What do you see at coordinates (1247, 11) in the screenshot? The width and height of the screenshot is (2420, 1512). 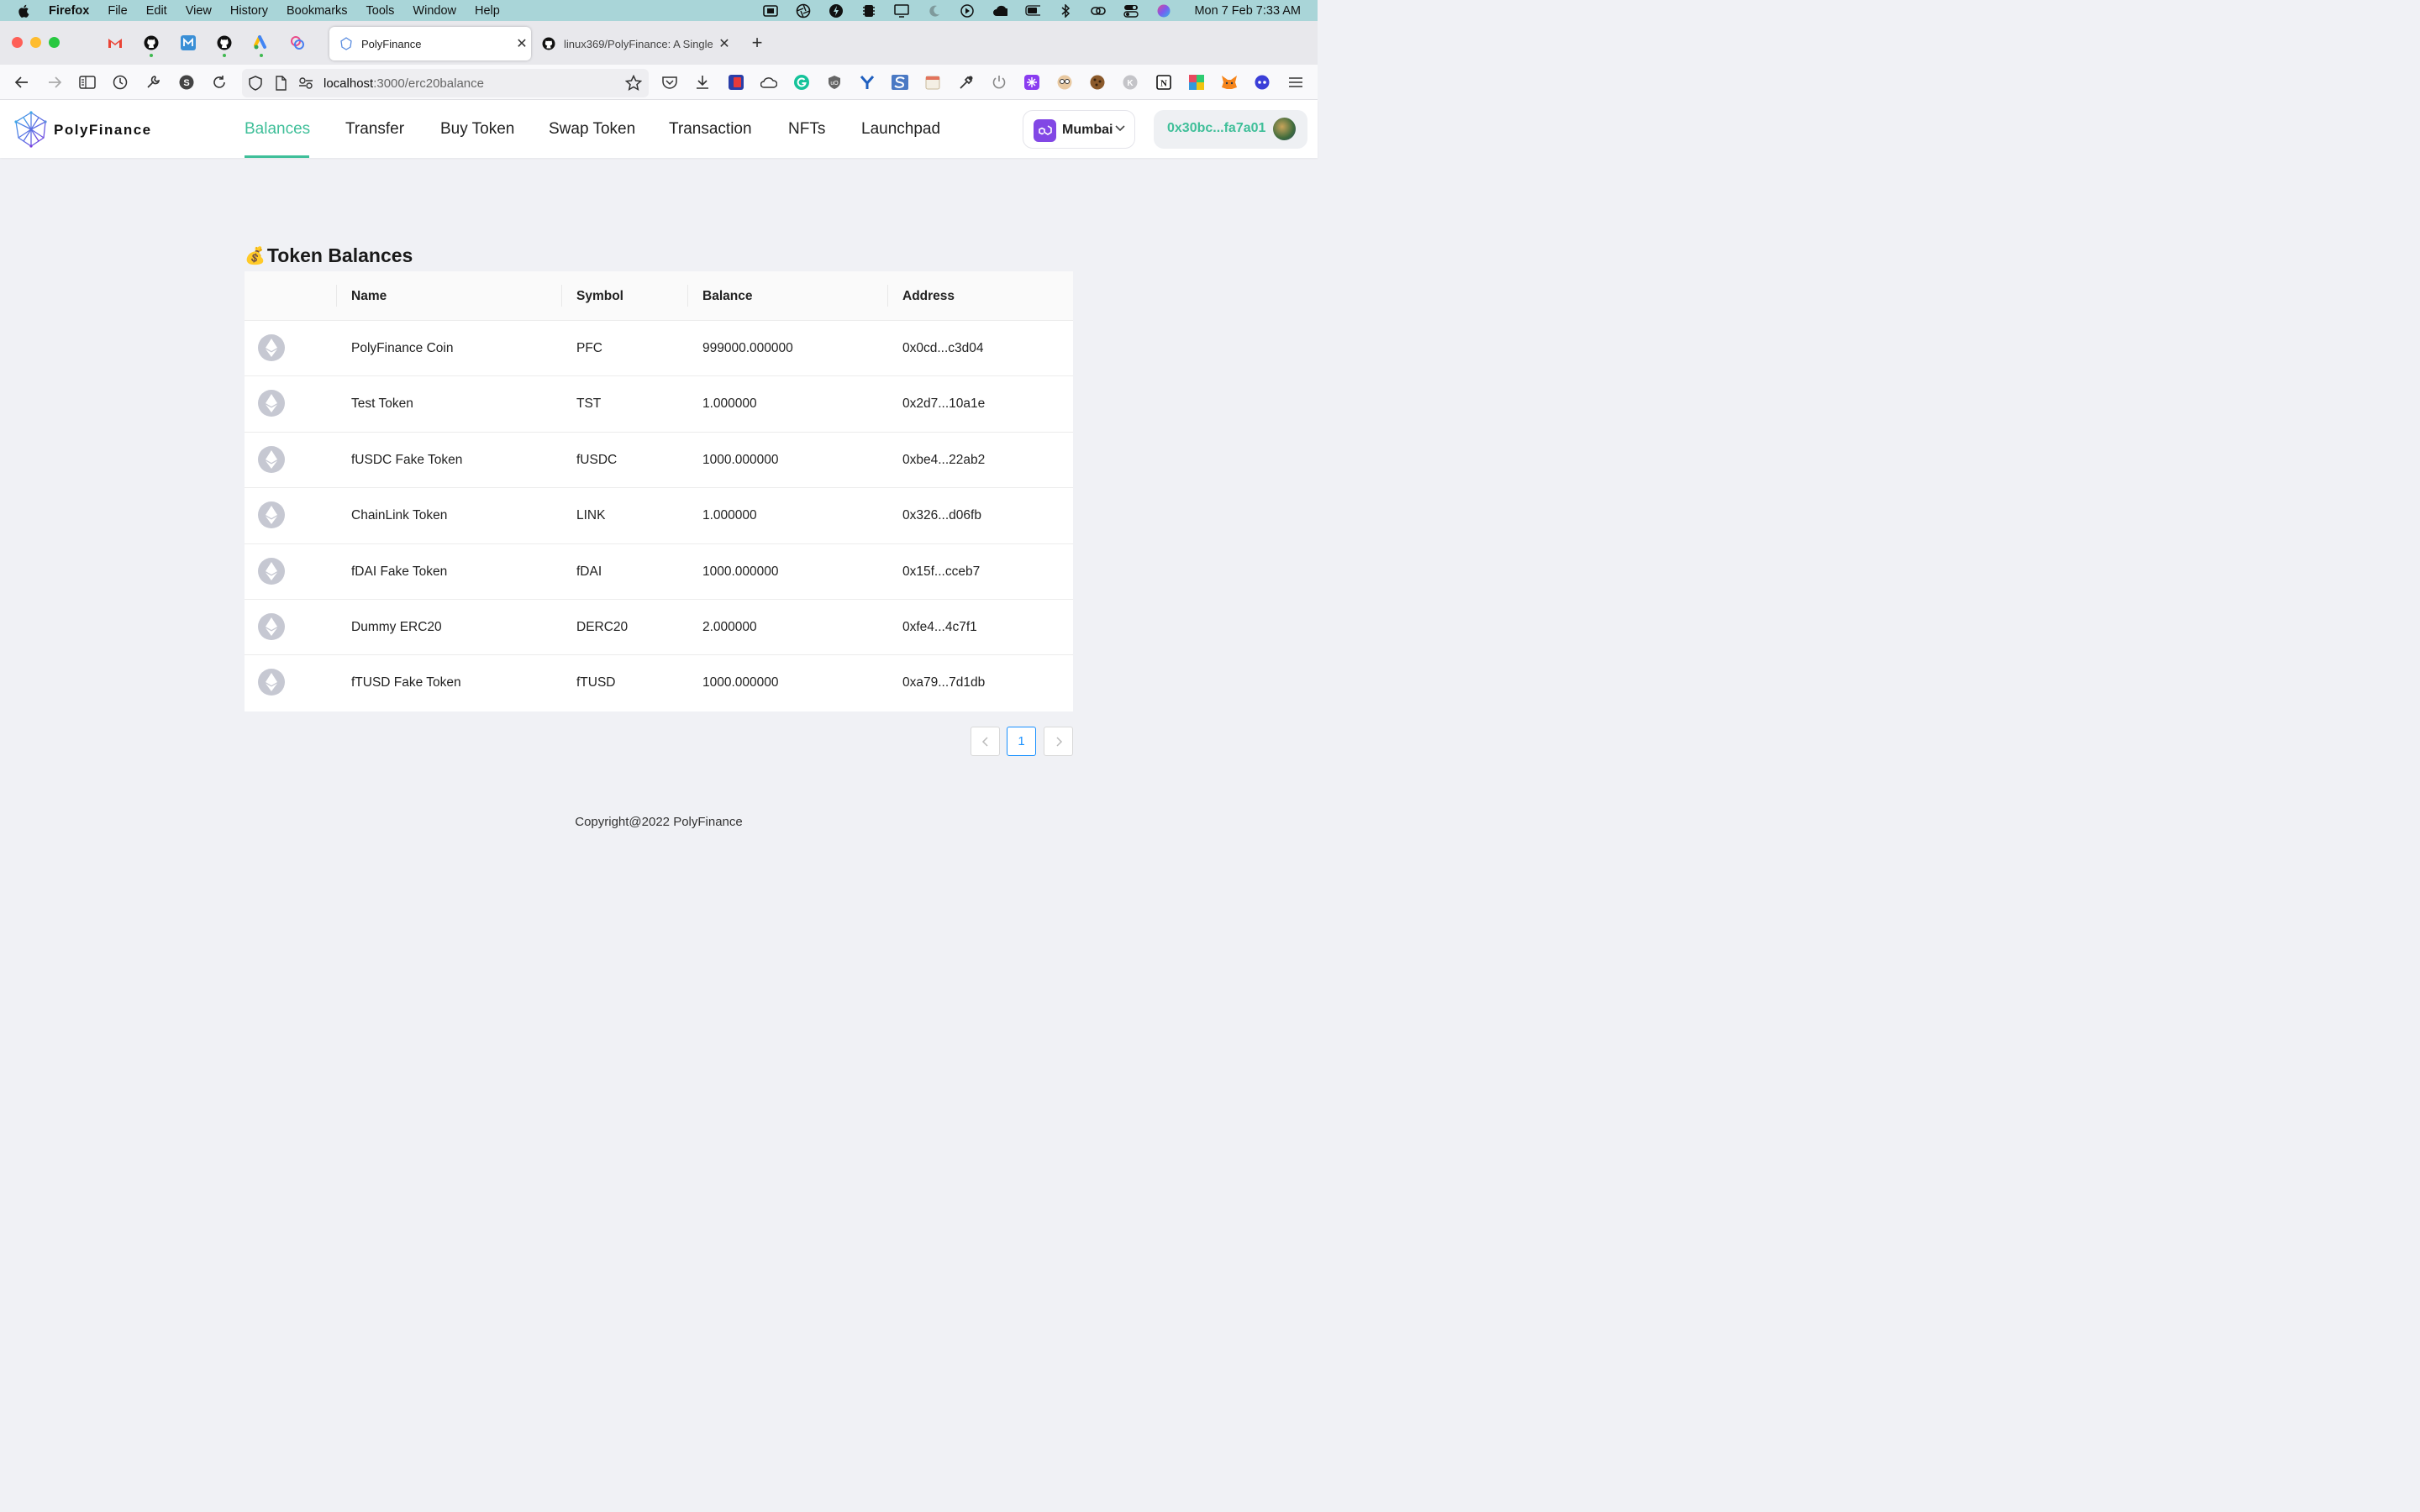 I see `clock: Mon 7 Feb 7:33 AM` at bounding box center [1247, 11].